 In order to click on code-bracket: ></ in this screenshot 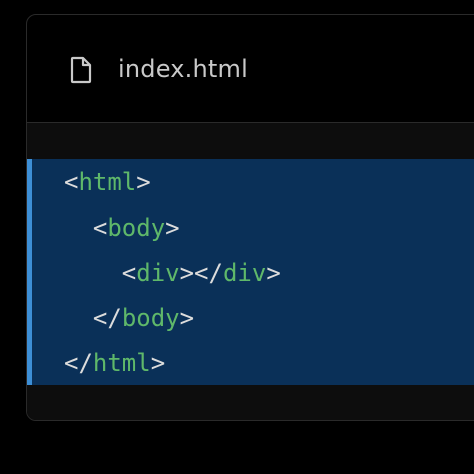, I will do `click(201, 273)`.